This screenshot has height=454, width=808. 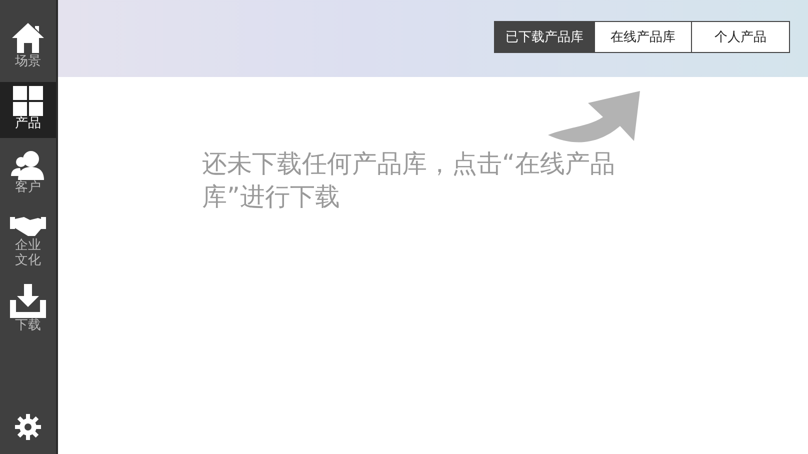 I want to click on sidebar-item: 下载, so click(x=28, y=308).